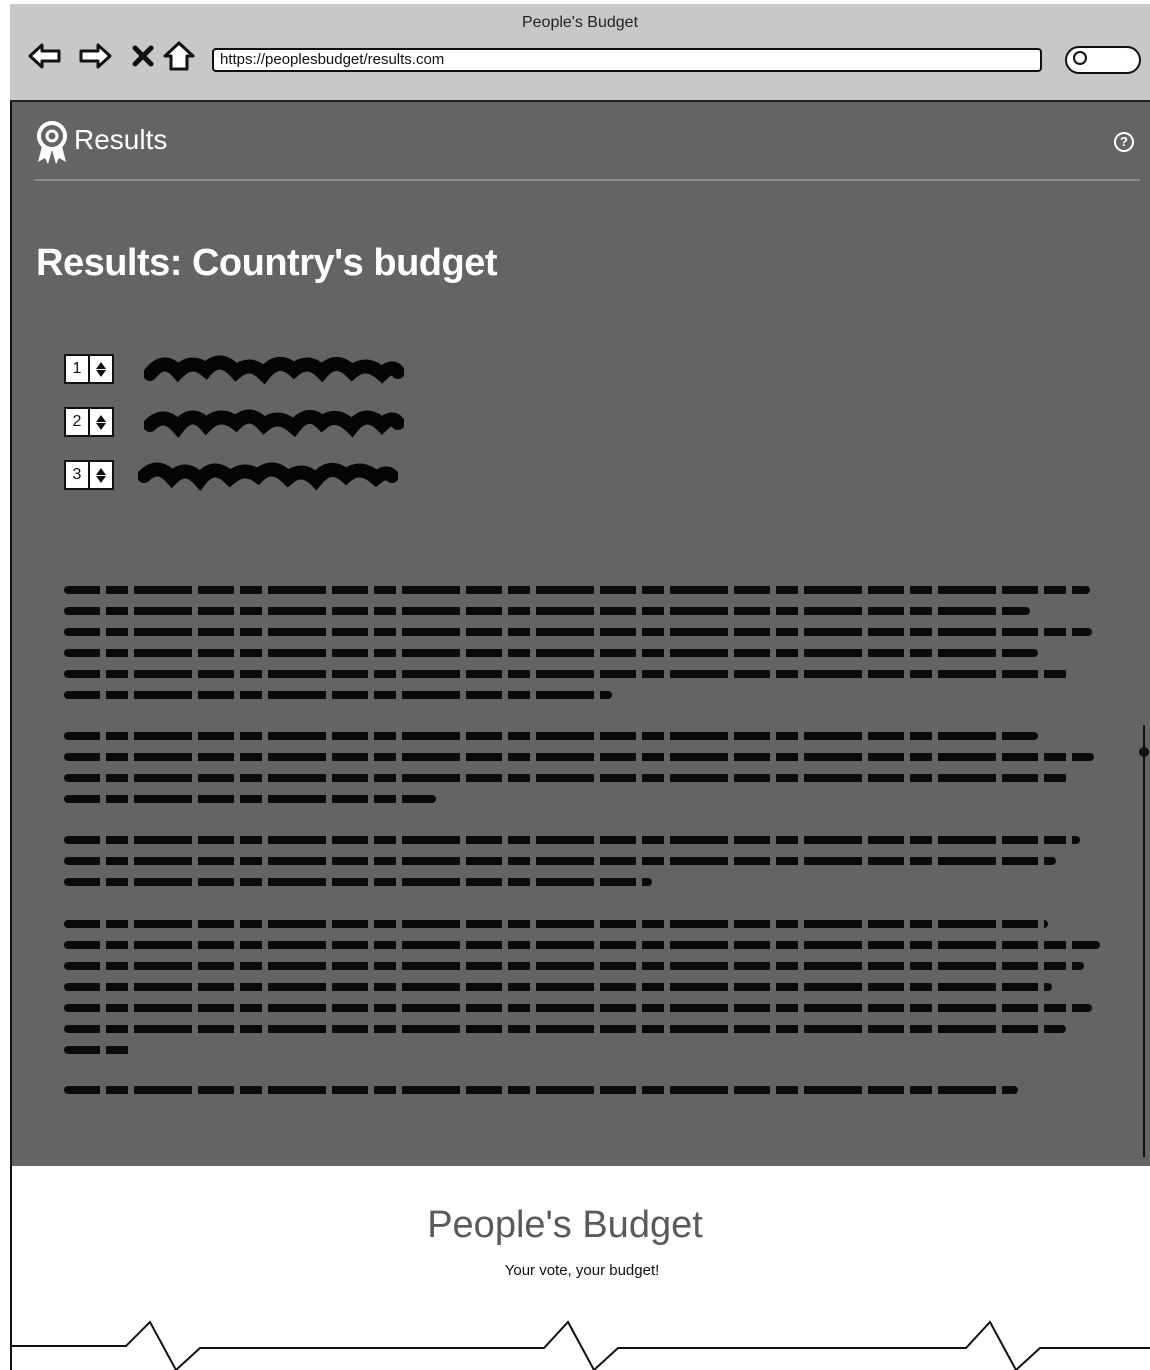 This screenshot has width=1150, height=1370. What do you see at coordinates (78, 369) in the screenshot?
I see `rank-number: 1` at bounding box center [78, 369].